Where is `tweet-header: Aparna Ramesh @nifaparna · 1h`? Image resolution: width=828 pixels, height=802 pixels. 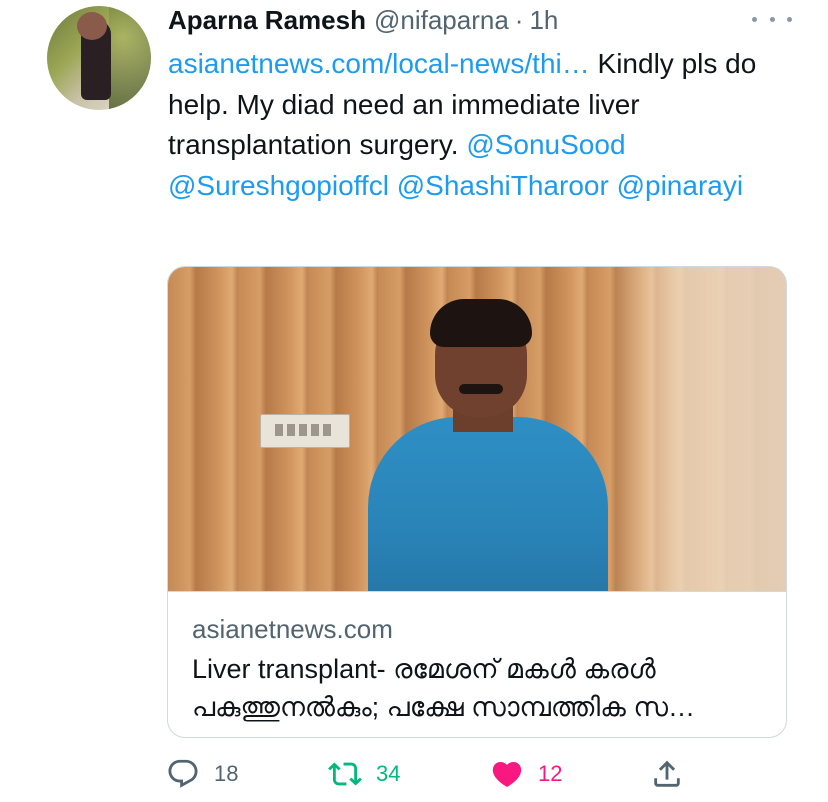 tweet-header: Aparna Ramesh @nifaparna · 1h is located at coordinates (363, 20).